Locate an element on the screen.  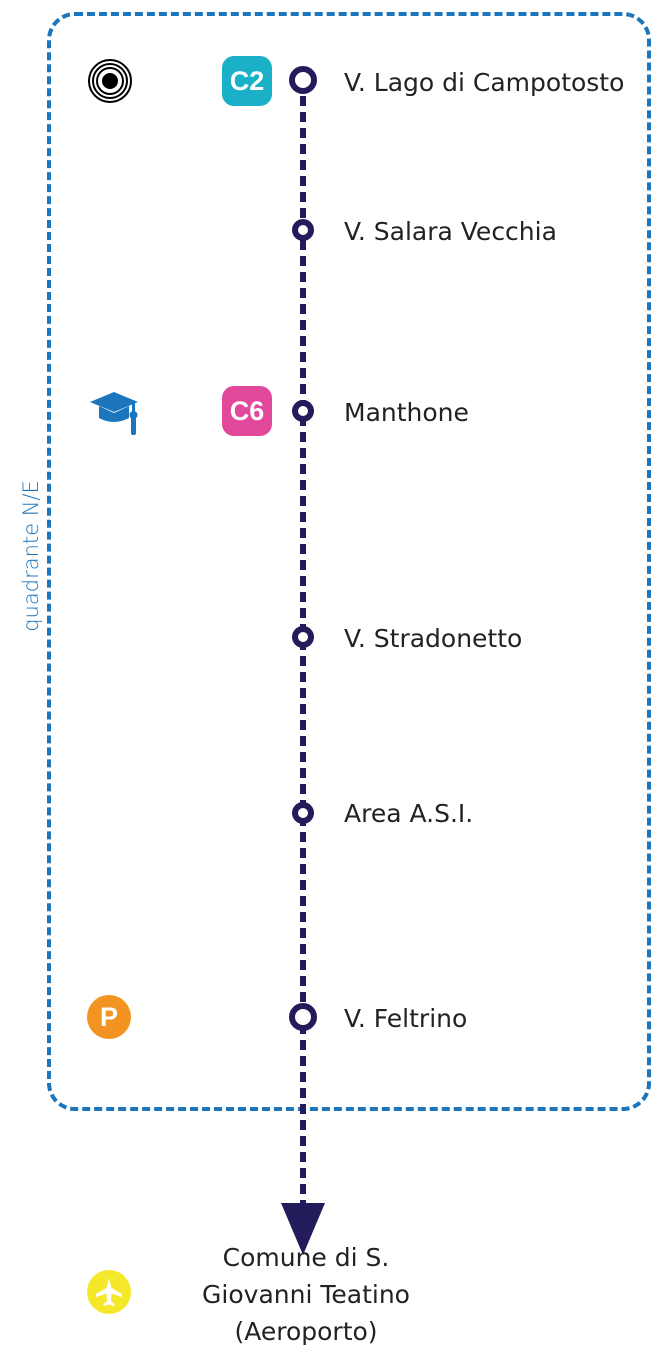
route-line is located at coordinates (303, 660).